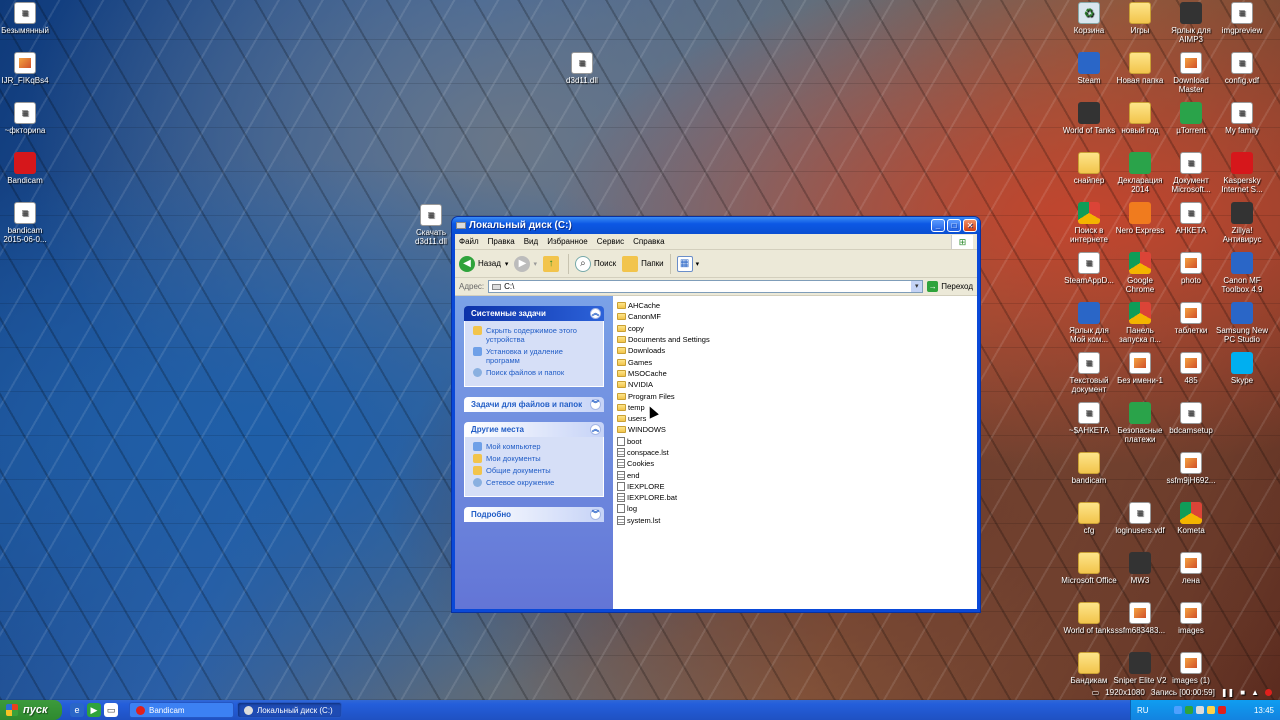 Image resolution: width=1280 pixels, height=720 pixels. Describe the element at coordinates (938, 225) in the screenshot. I see `minimize-button: _` at that location.